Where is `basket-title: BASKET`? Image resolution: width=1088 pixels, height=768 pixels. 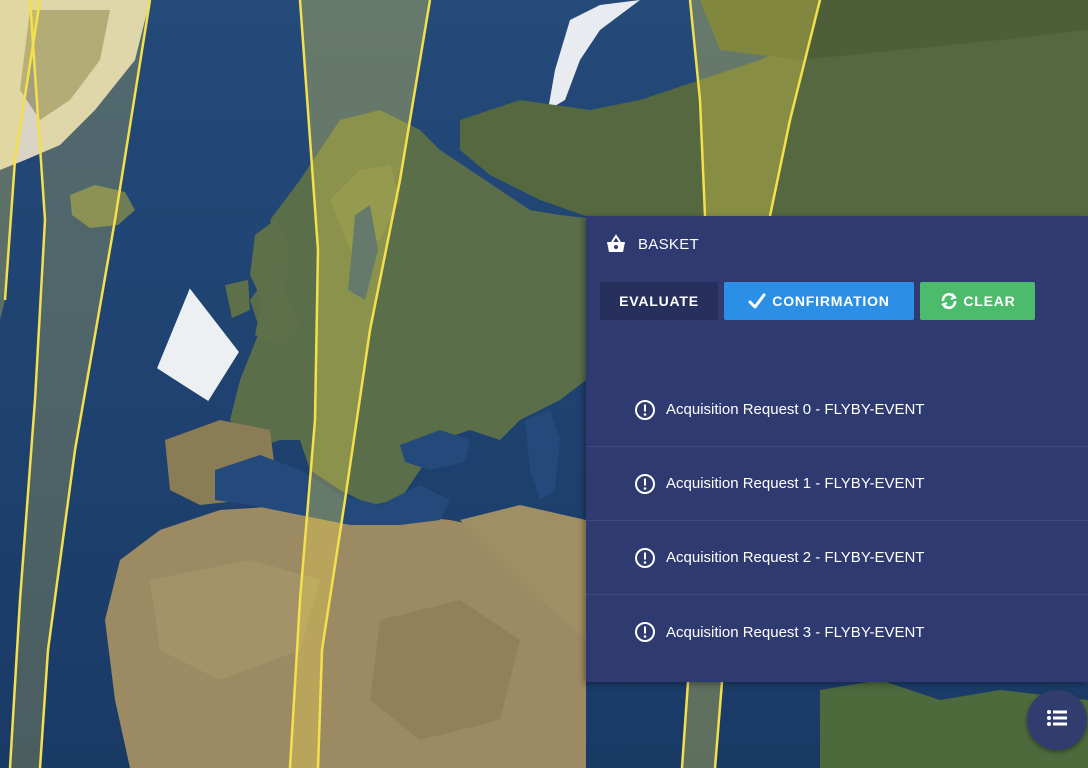
basket-title: BASKET is located at coordinates (668, 244).